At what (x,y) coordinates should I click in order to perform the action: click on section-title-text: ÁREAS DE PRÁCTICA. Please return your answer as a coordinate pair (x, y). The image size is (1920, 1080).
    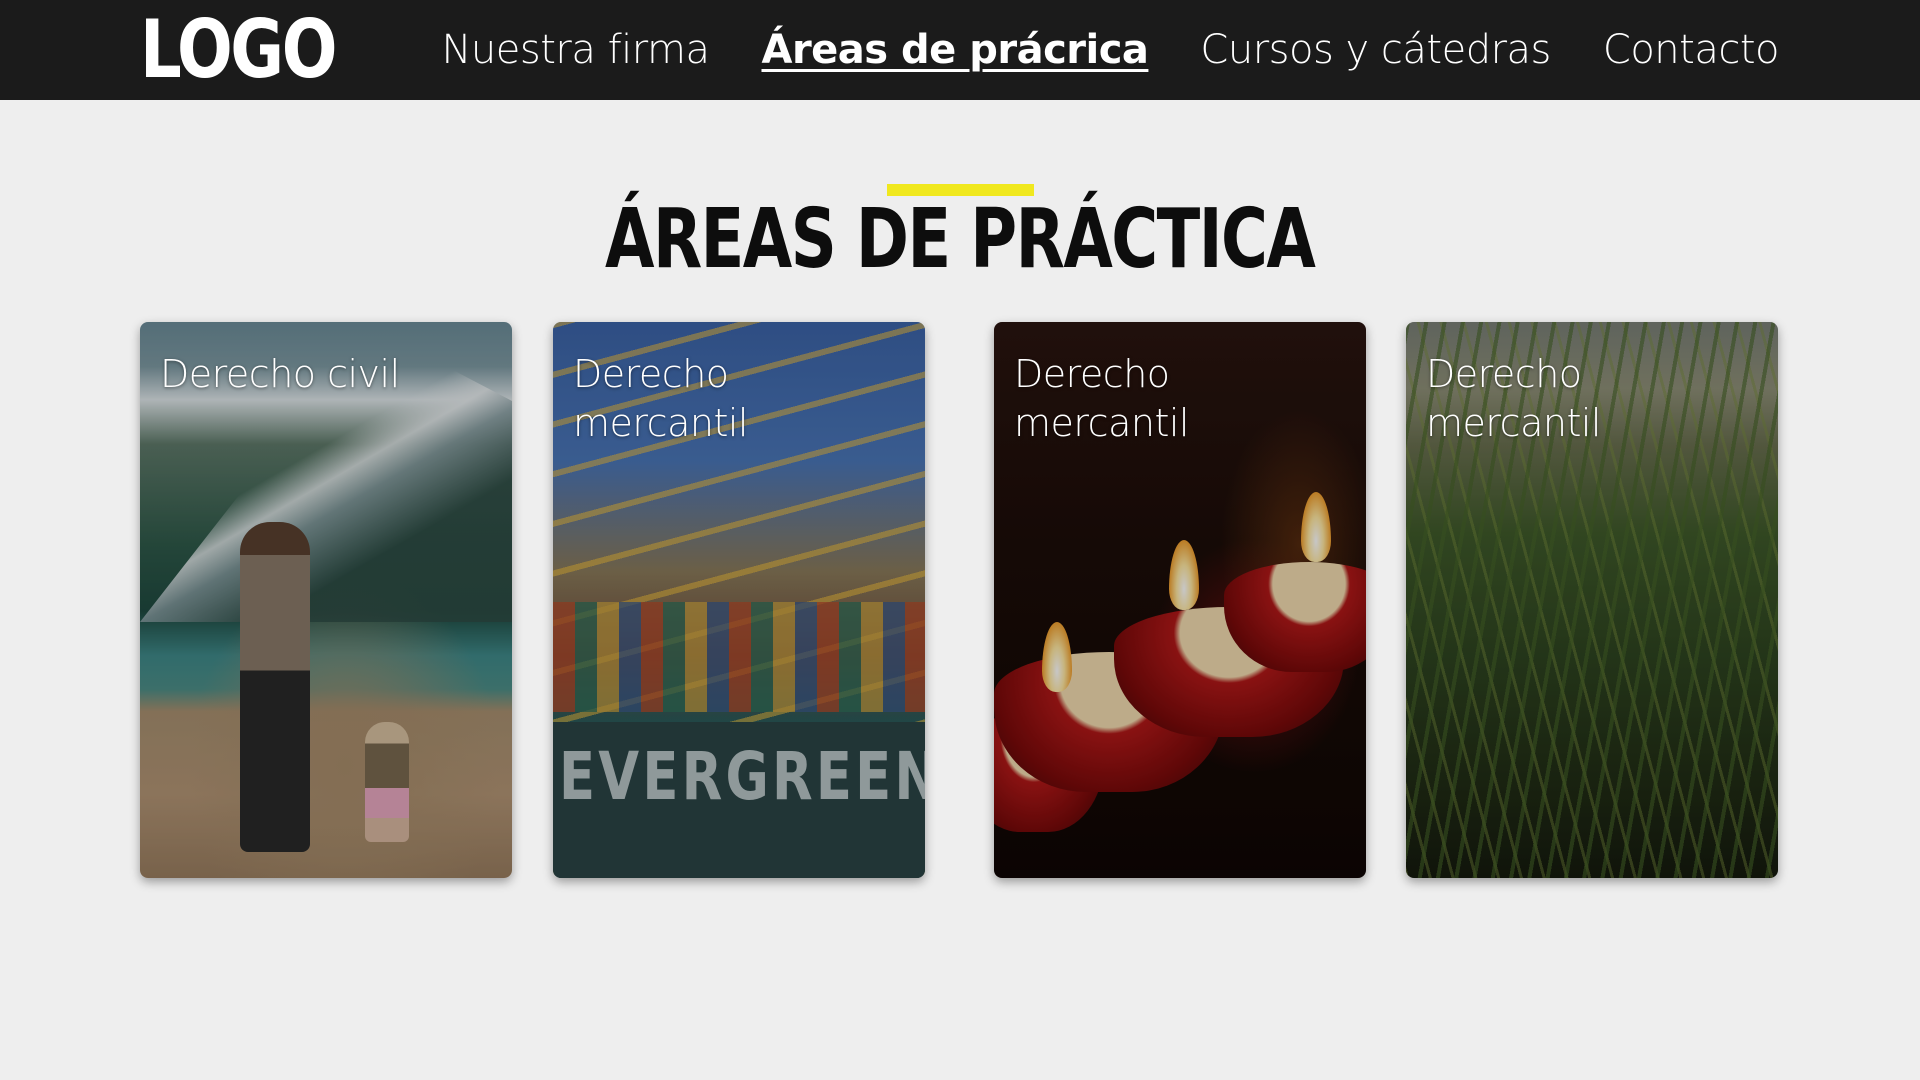
    Looking at the image, I should click on (960, 239).